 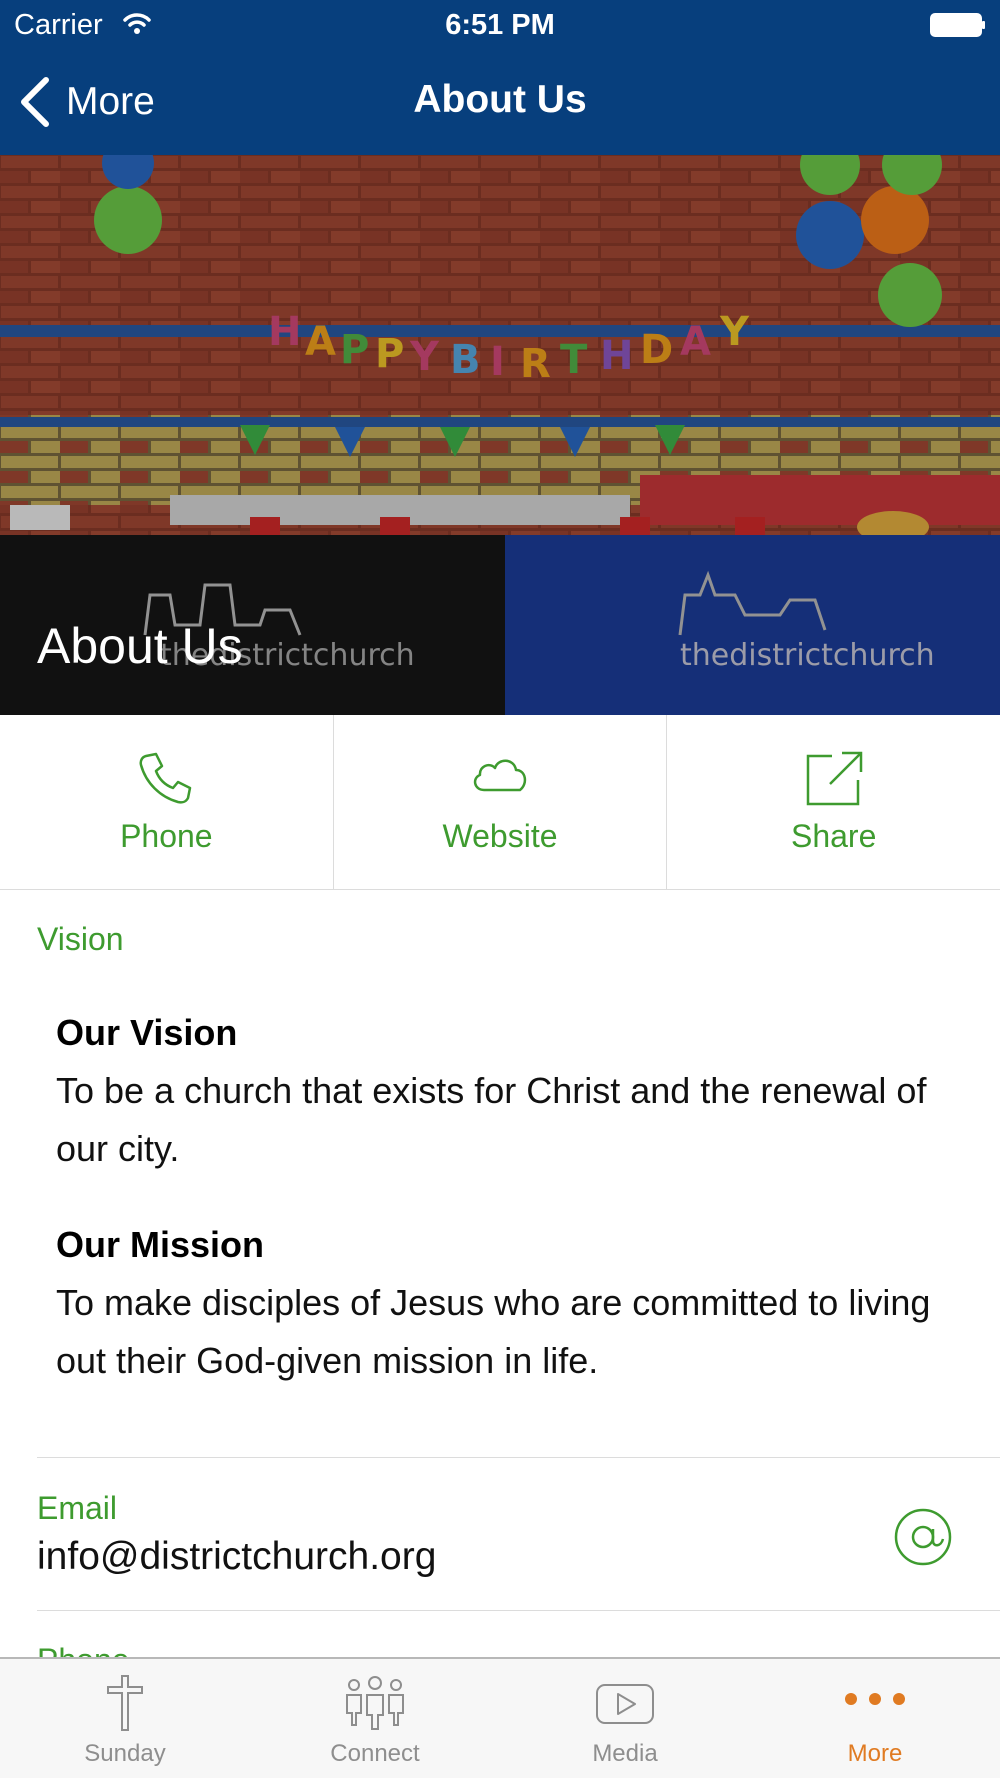 I want to click on tab-media-label: Media, so click(x=625, y=1753).